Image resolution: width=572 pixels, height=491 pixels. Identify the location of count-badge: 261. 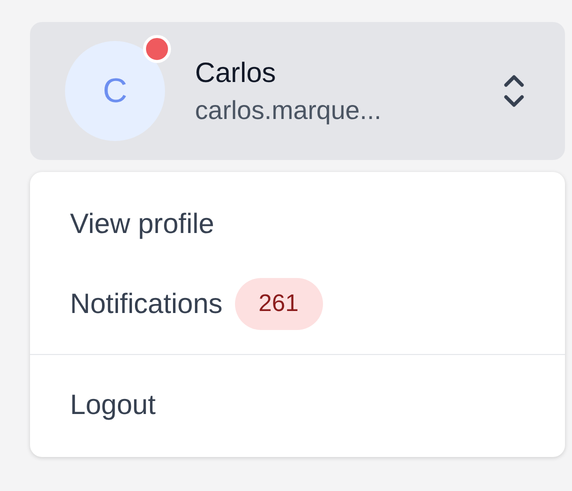
(278, 304).